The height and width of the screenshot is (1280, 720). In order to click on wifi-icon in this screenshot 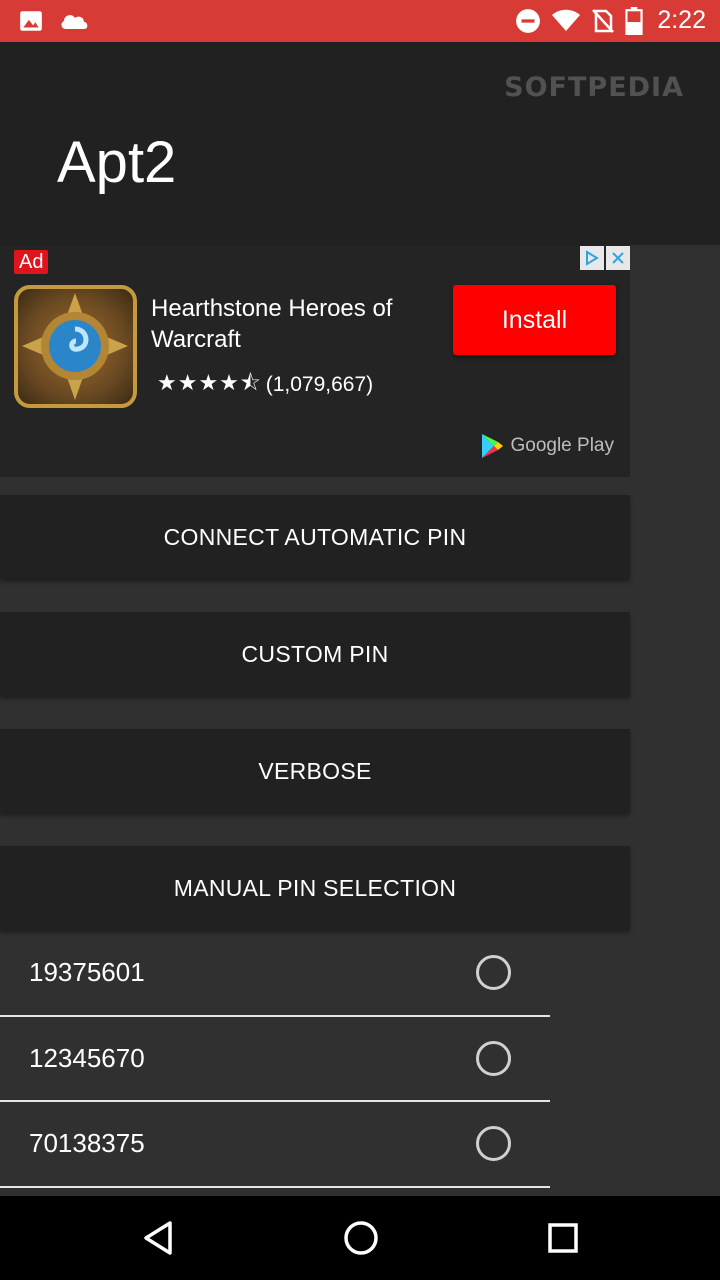, I will do `click(566, 21)`.